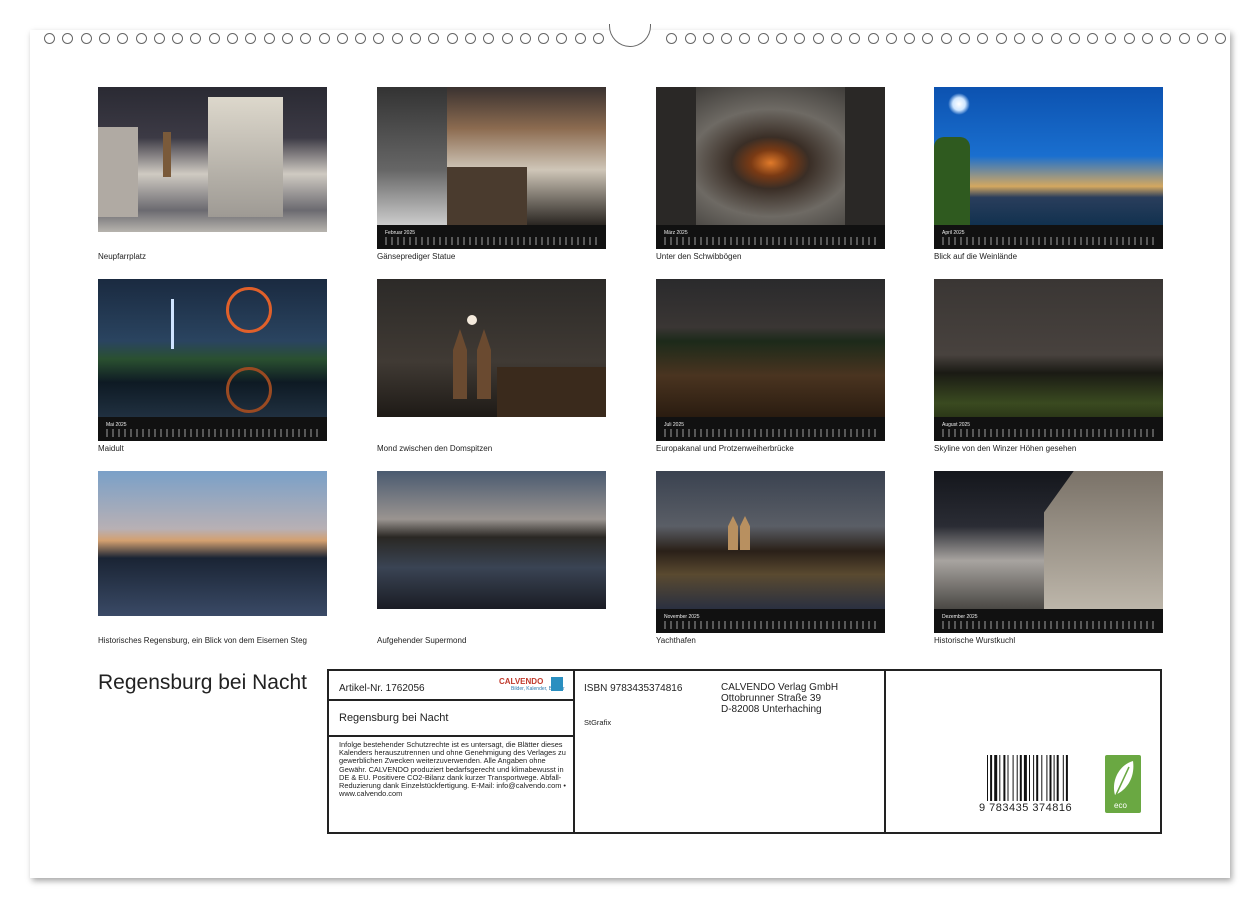  I want to click on month-caption: Unter den Schwibbögen, so click(699, 256).